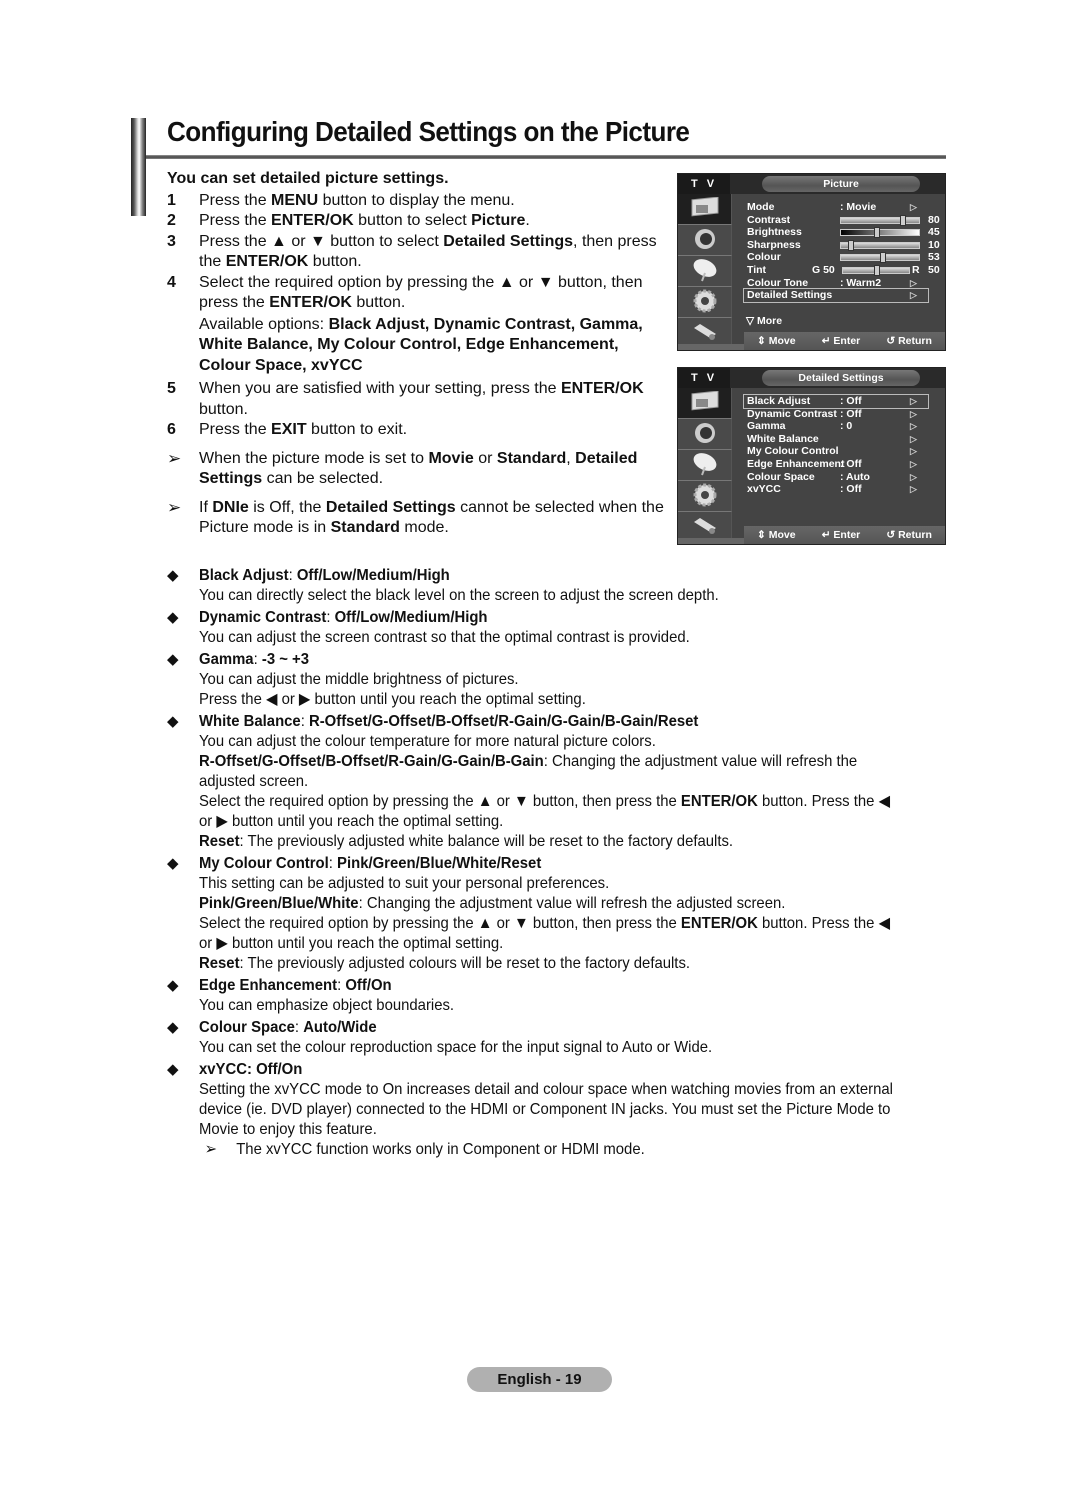 Image resolution: width=1080 pixels, height=1486 pixels. What do you see at coordinates (416, 200) in the screenshot?
I see `text-span: button to display the menu.` at bounding box center [416, 200].